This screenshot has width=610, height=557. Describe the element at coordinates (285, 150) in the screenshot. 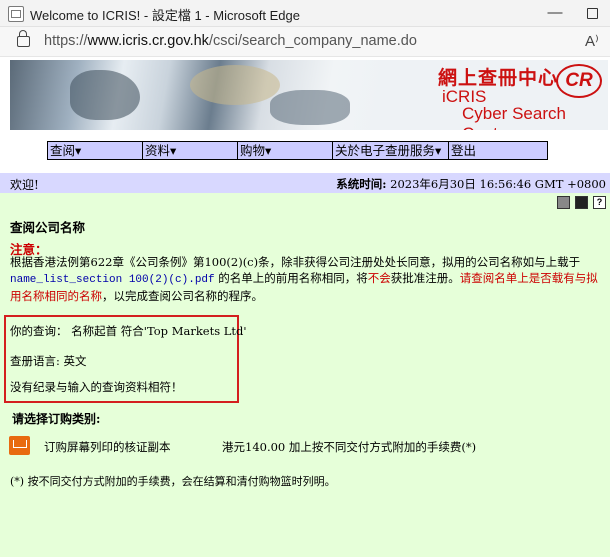

I see `menu-shopping: 购物▾` at that location.